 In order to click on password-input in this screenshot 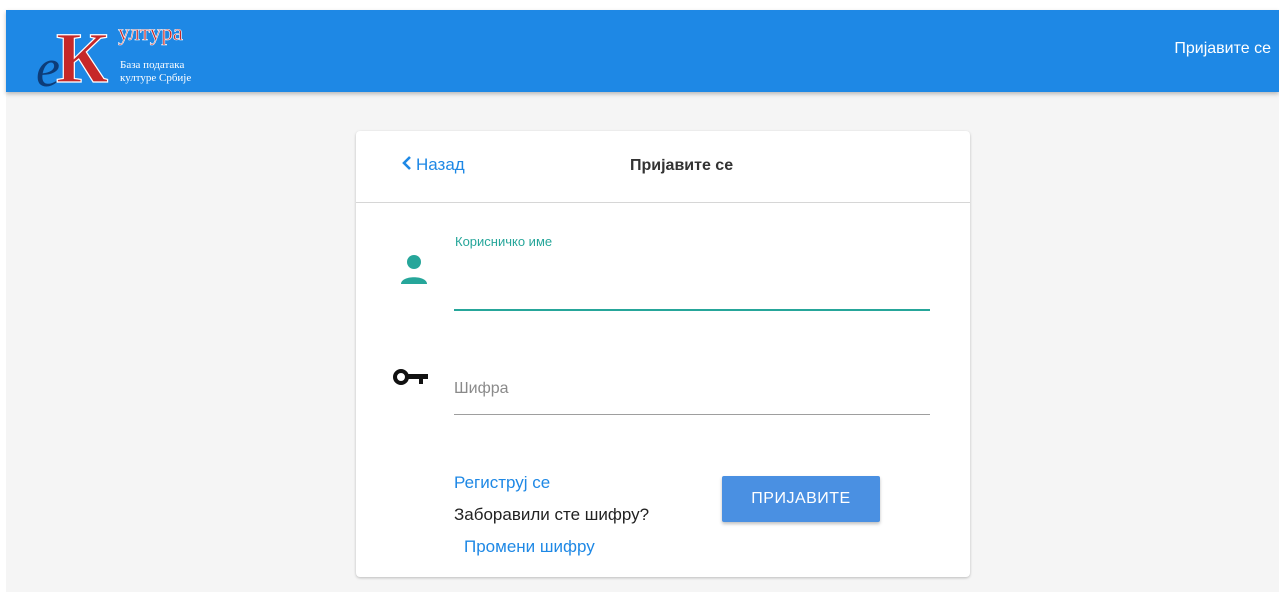, I will do `click(692, 389)`.